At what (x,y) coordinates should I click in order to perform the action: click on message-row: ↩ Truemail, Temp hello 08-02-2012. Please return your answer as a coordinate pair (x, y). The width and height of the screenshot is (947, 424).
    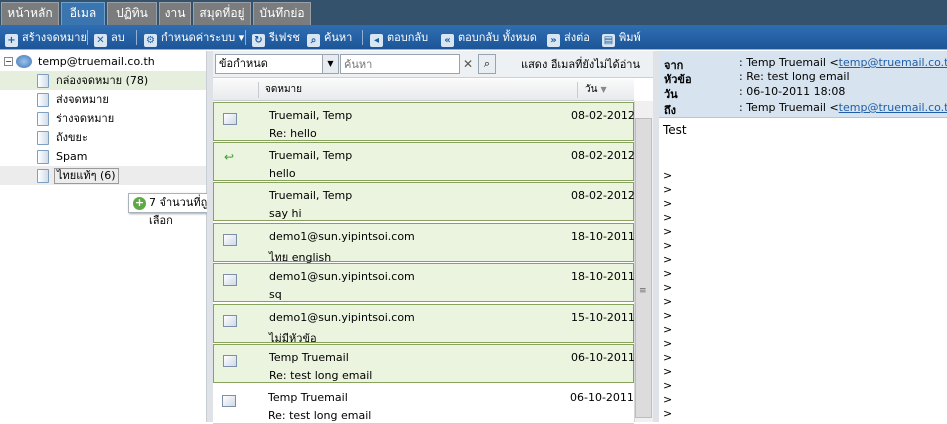
    Looking at the image, I should click on (424, 161).